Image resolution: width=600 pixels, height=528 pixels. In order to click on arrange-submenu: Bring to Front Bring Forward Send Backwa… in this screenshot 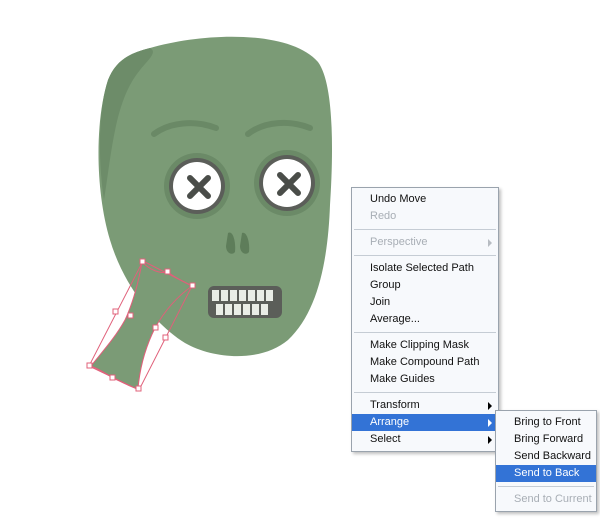, I will do `click(546, 461)`.